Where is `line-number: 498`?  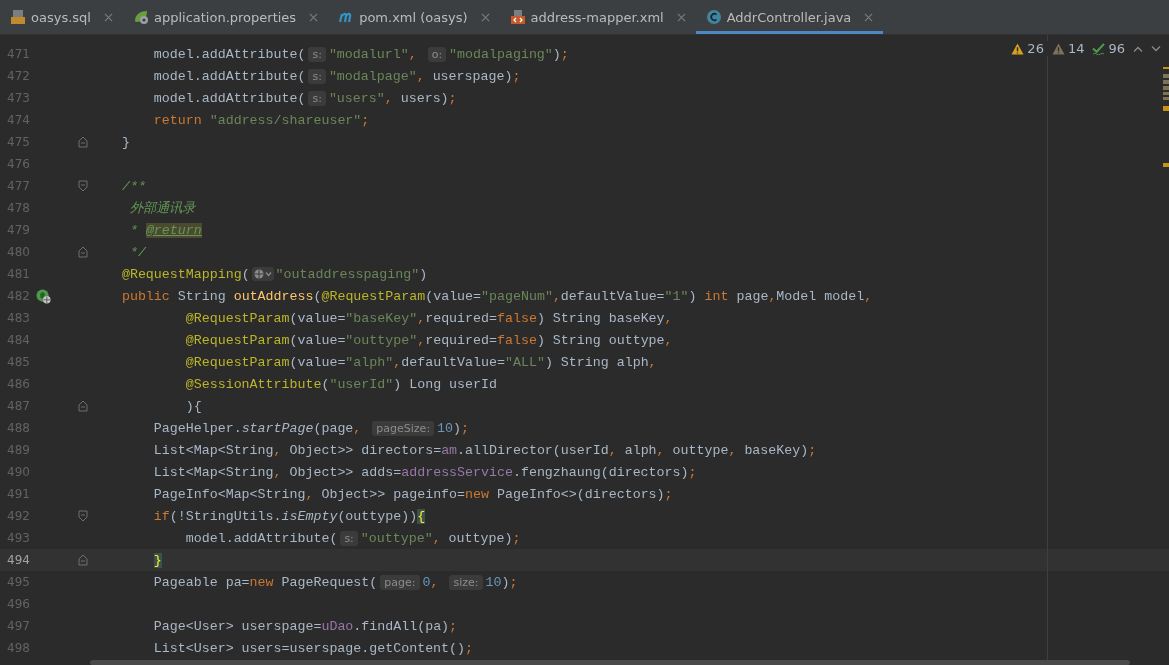 line-number: 498 is located at coordinates (18, 648).